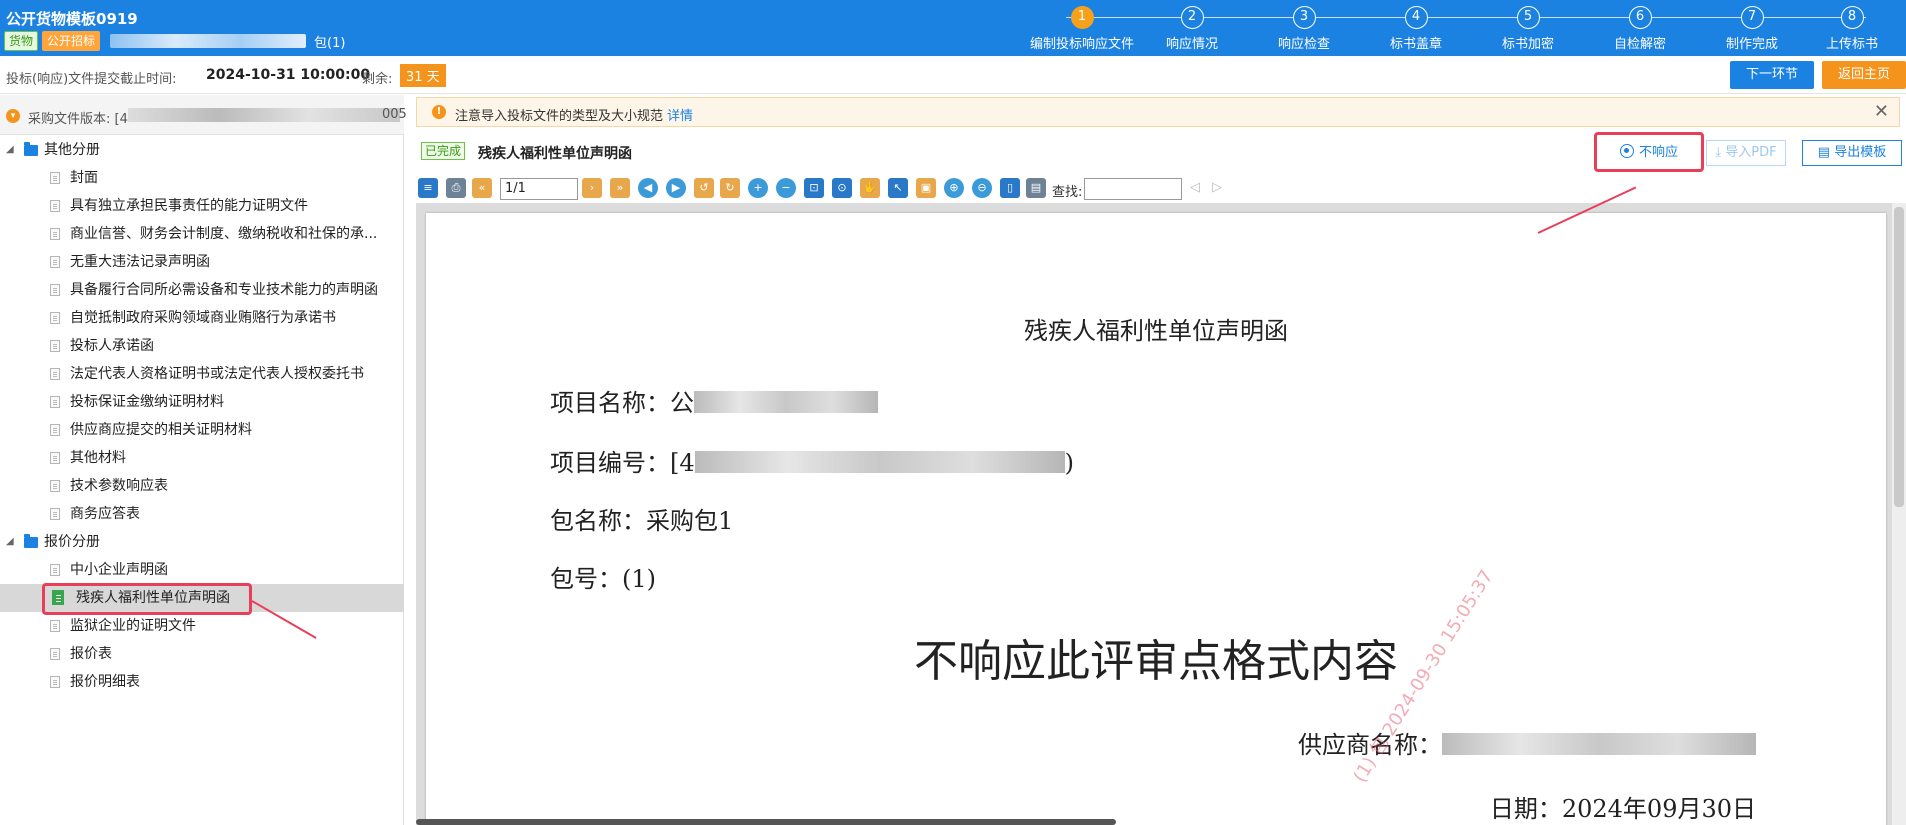 This screenshot has width=1906, height=825. I want to click on chevron-down-icon: ▾, so click(13, 116).